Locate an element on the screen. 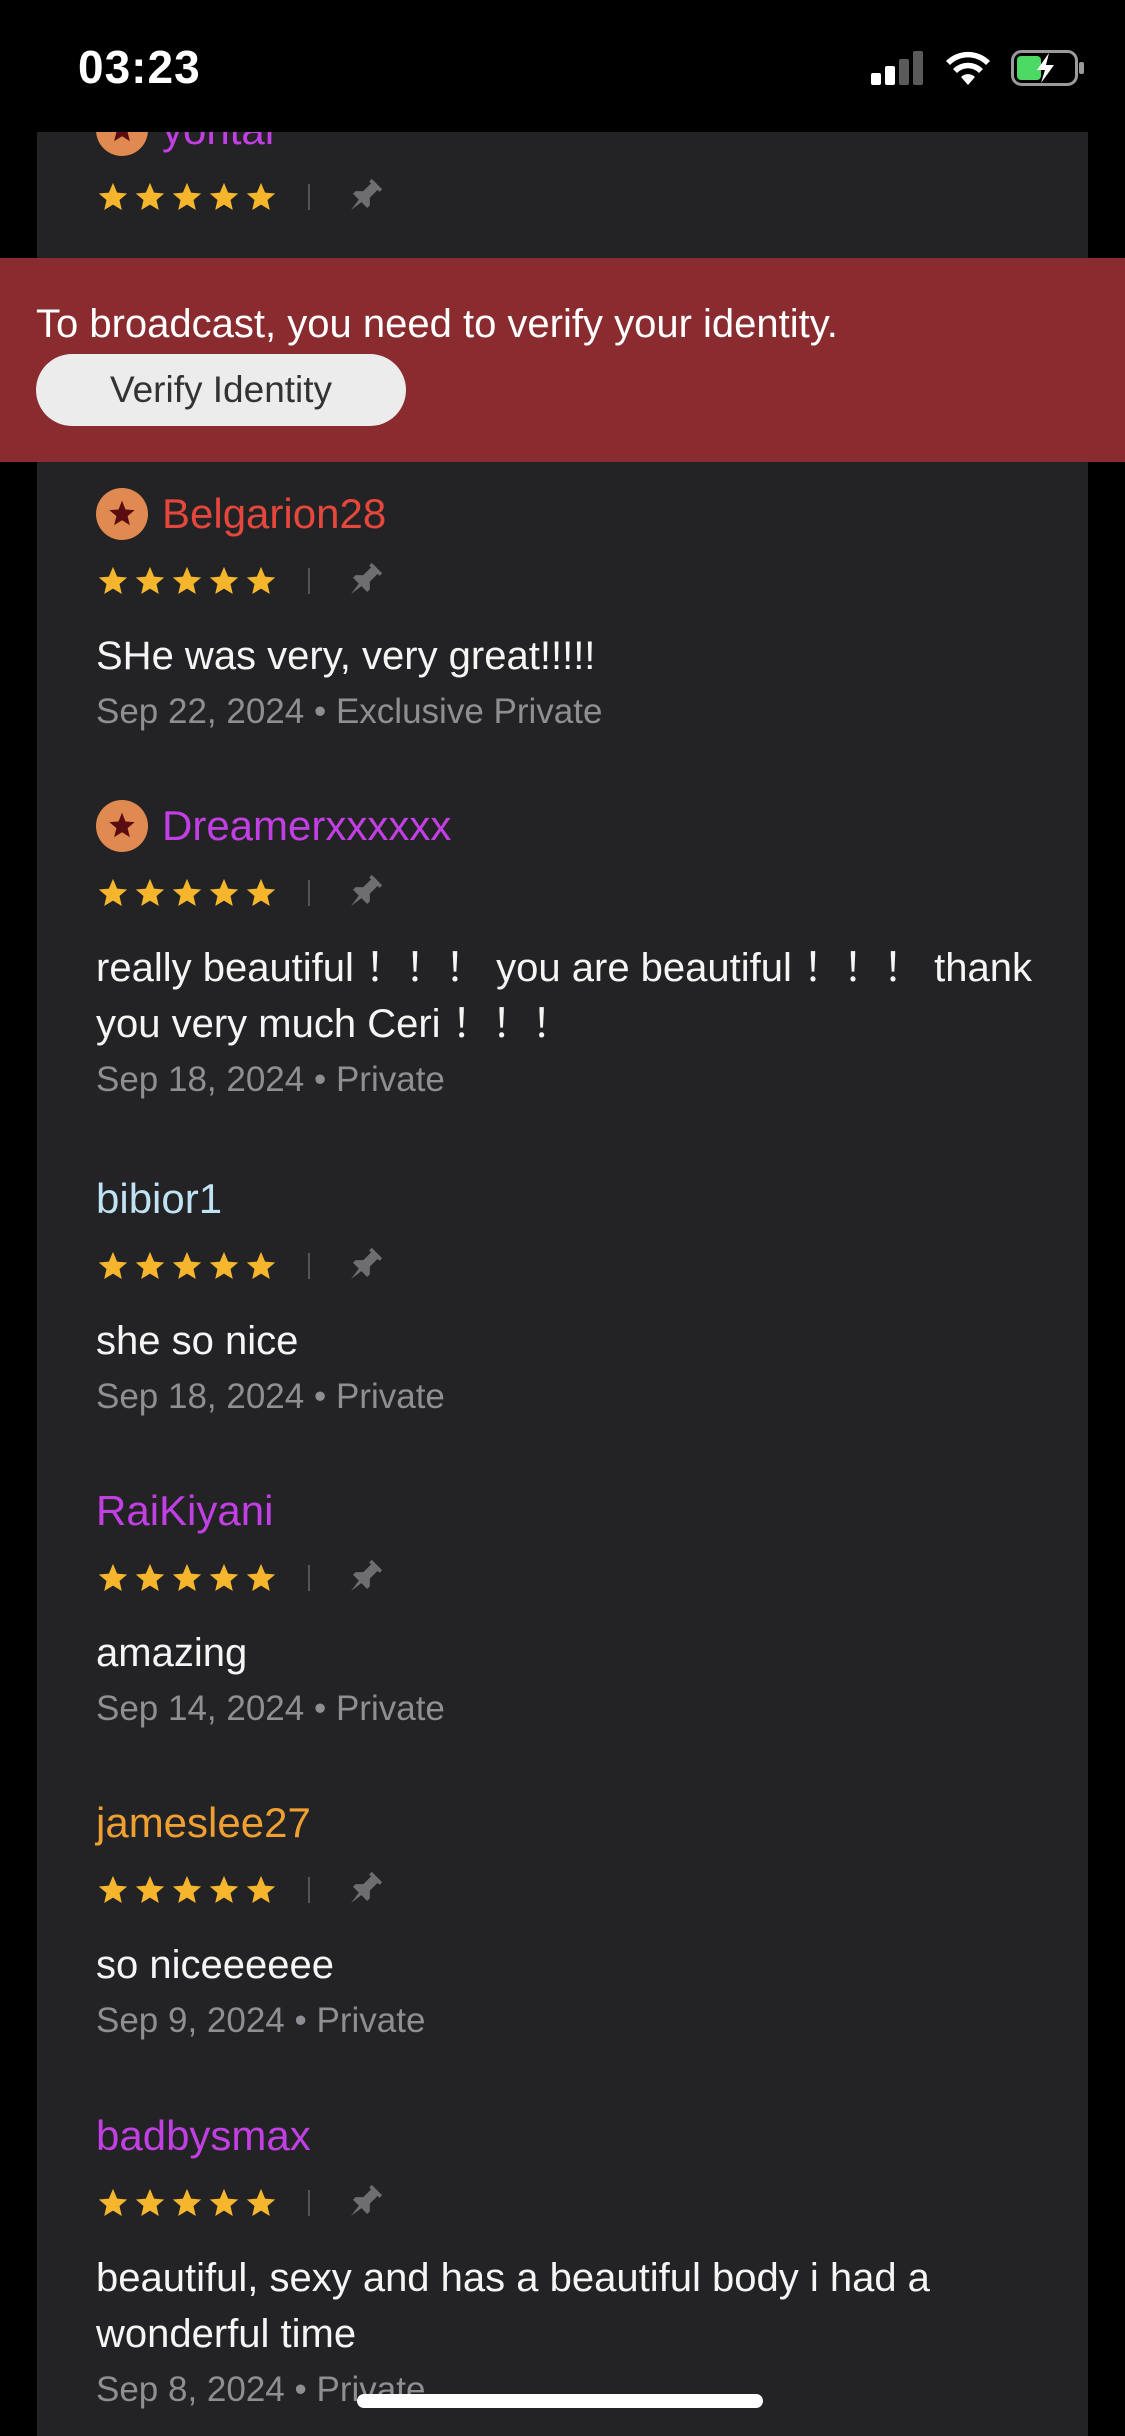  review-username: Dreamerxxxxxx is located at coordinates (306, 826).